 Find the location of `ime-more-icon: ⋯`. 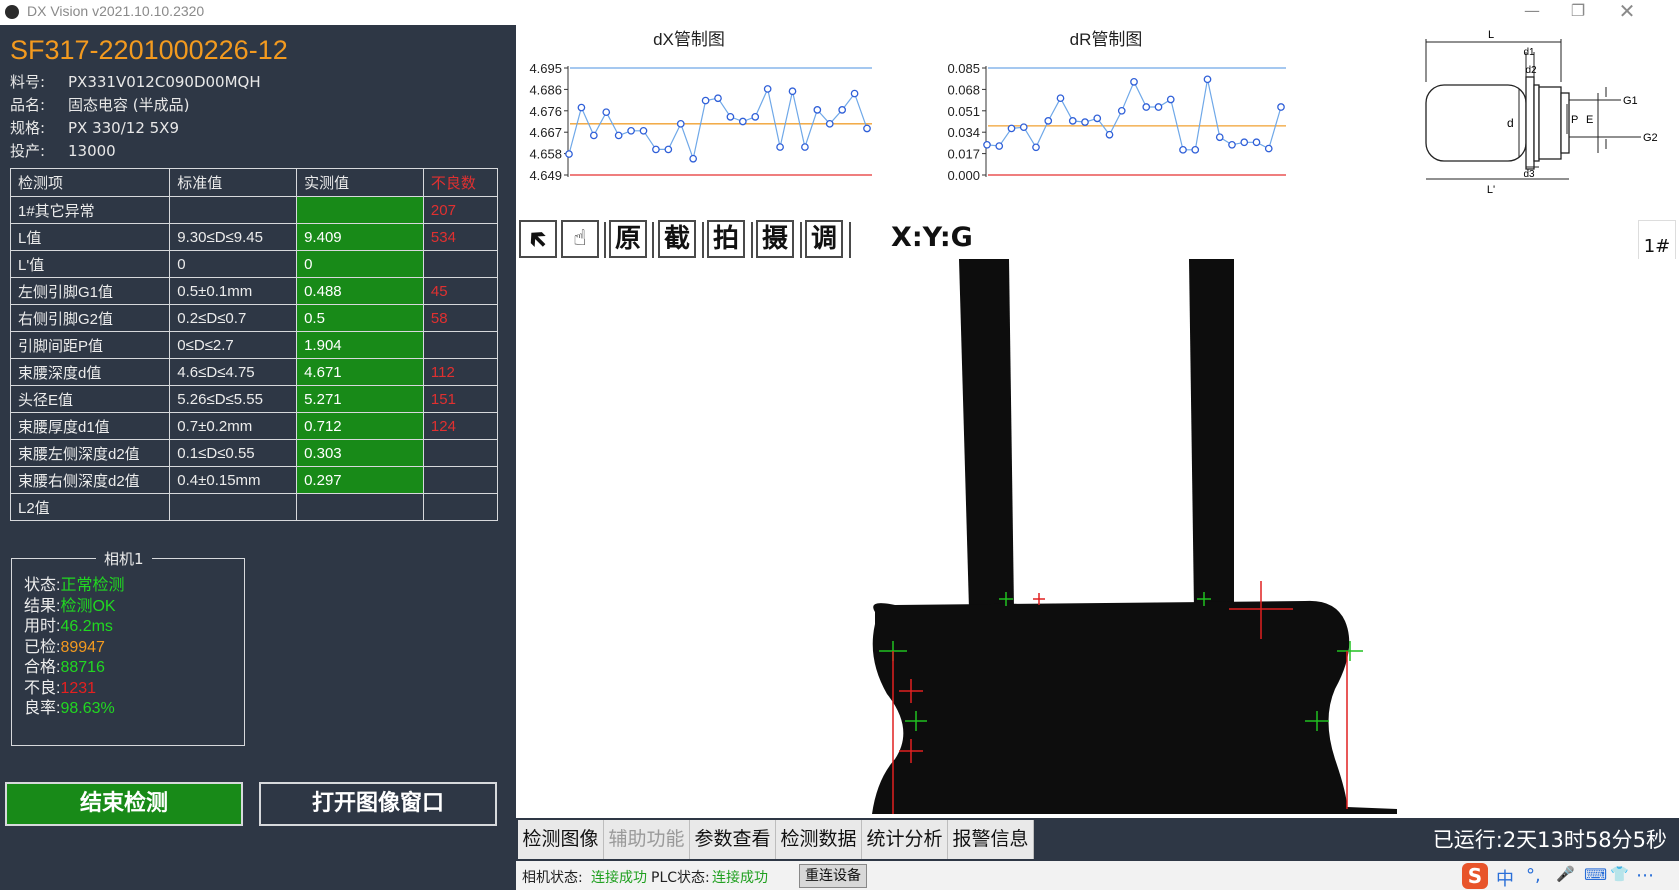

ime-more-icon: ⋯ is located at coordinates (1645, 875).